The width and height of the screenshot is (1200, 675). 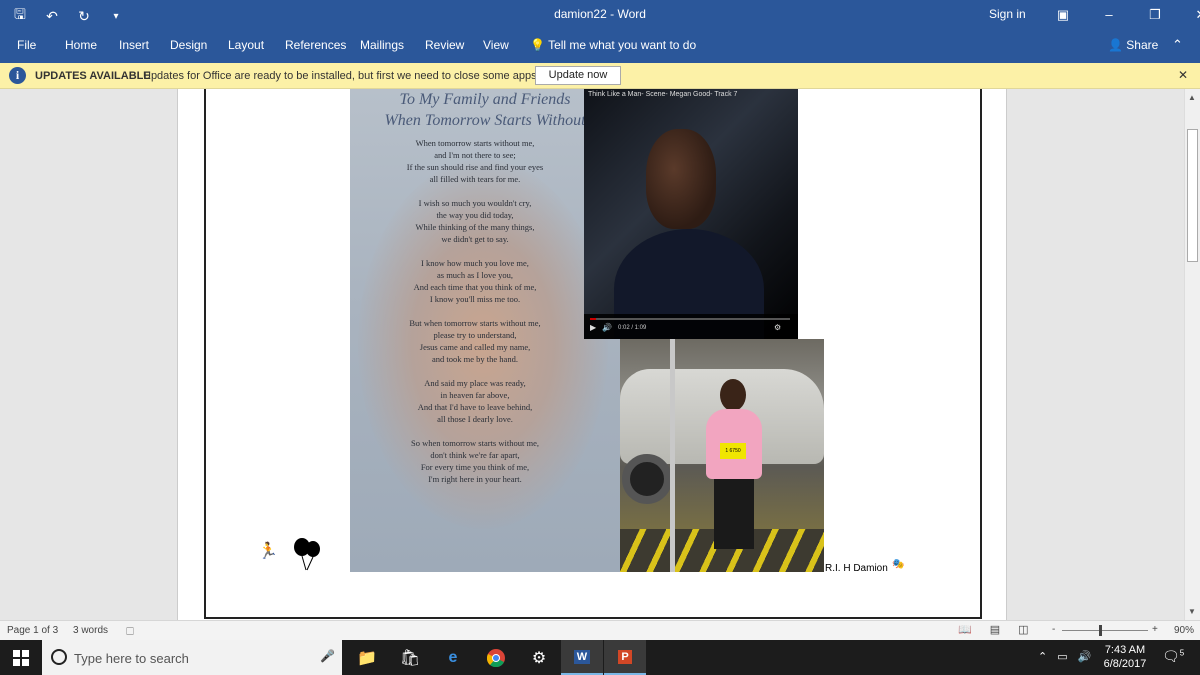 I want to click on read-mode-icon: 📖, so click(x=965, y=629).